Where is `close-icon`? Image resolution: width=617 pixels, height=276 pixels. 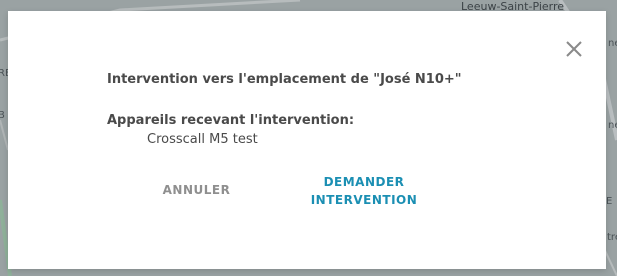 close-icon is located at coordinates (574, 49).